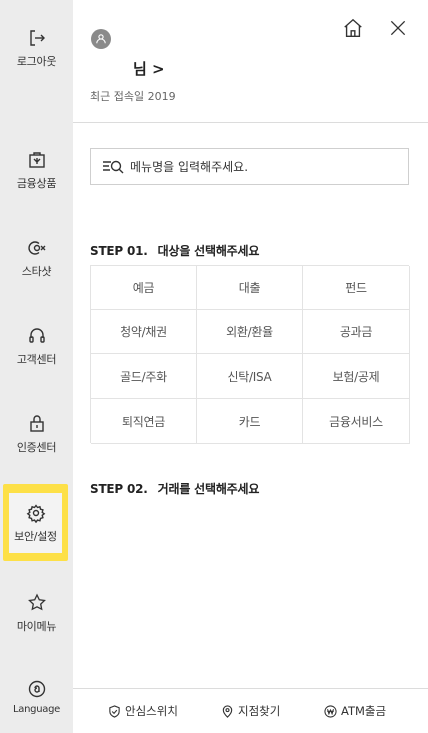  Describe the element at coordinates (250, 376) in the screenshot. I see `category-item: 신탁/ISA` at that location.